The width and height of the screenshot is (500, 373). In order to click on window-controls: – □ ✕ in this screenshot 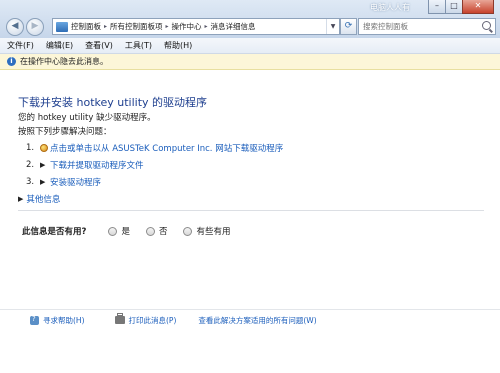, I will do `click(461, 7)`.